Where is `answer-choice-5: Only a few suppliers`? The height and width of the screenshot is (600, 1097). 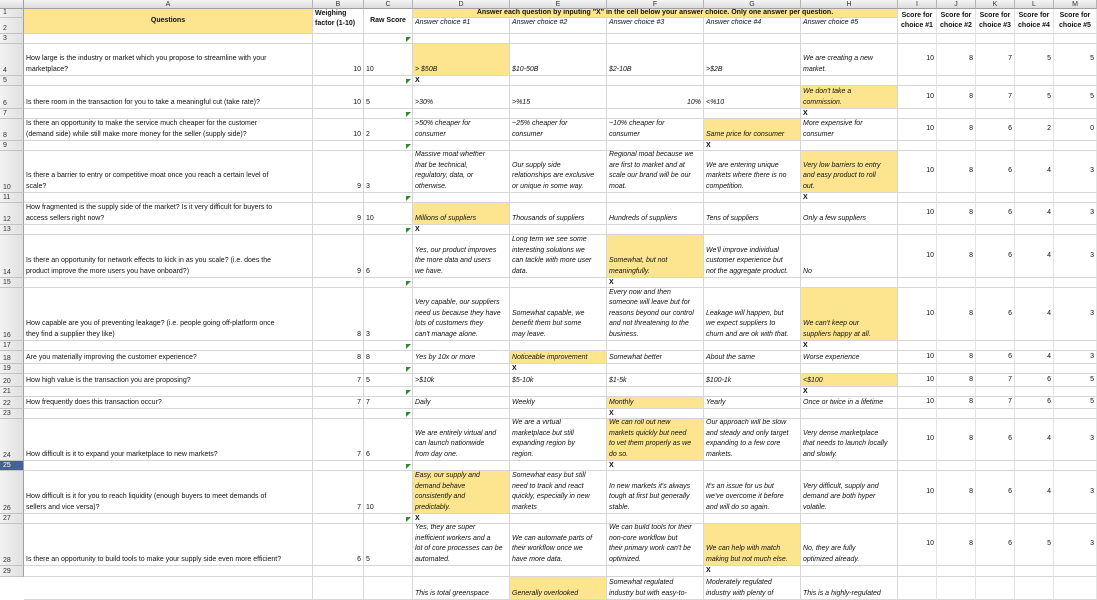
answer-choice-5: Only a few suppliers is located at coordinates (849, 214).